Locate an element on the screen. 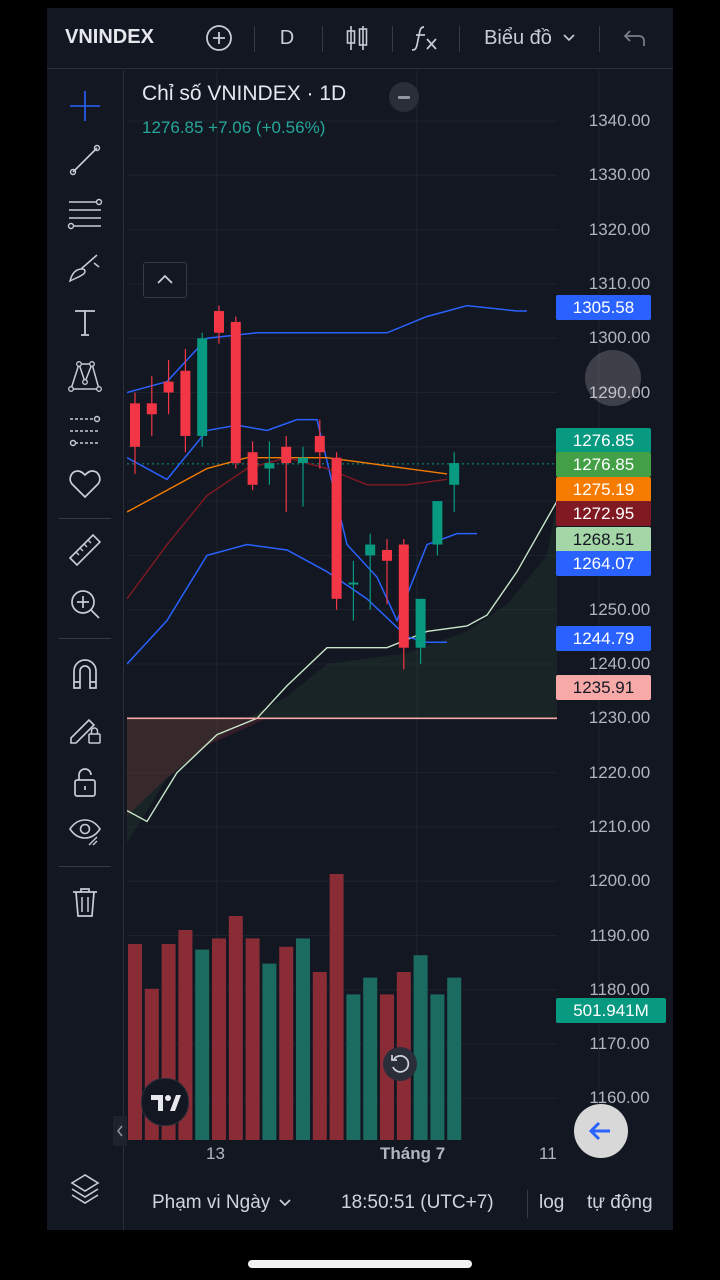  prediction-icon is located at coordinates (85, 431).